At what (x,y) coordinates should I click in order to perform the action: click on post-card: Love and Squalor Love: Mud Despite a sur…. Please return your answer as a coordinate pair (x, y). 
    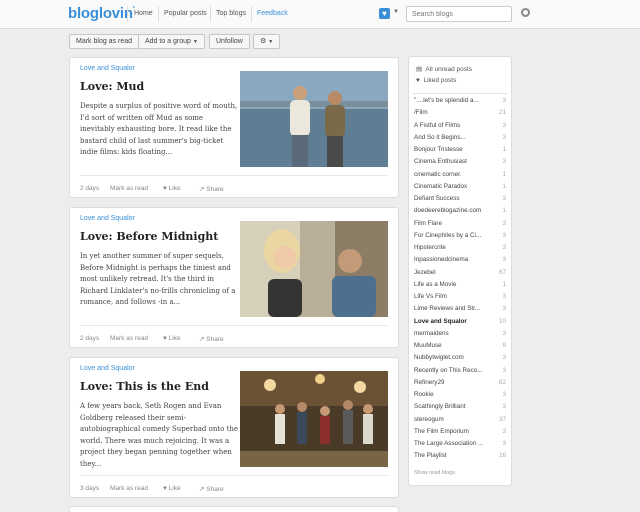
    Looking at the image, I should click on (234, 127).